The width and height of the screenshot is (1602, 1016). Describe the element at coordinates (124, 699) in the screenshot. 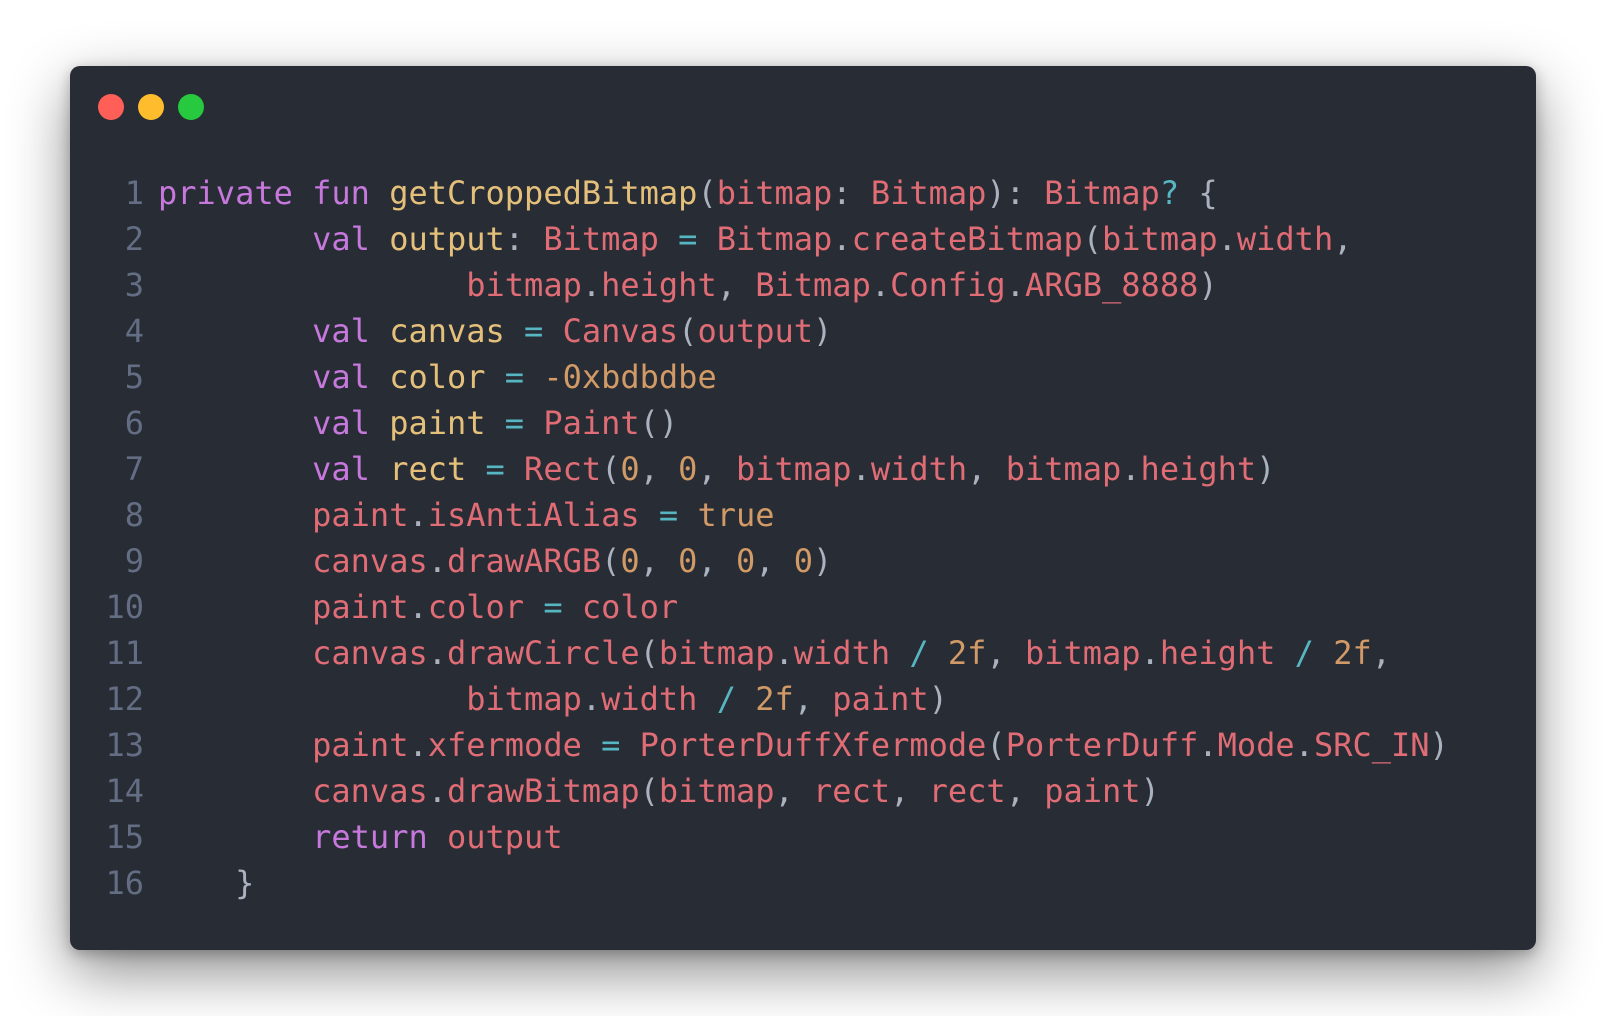

I see `line-number: 12` at that location.